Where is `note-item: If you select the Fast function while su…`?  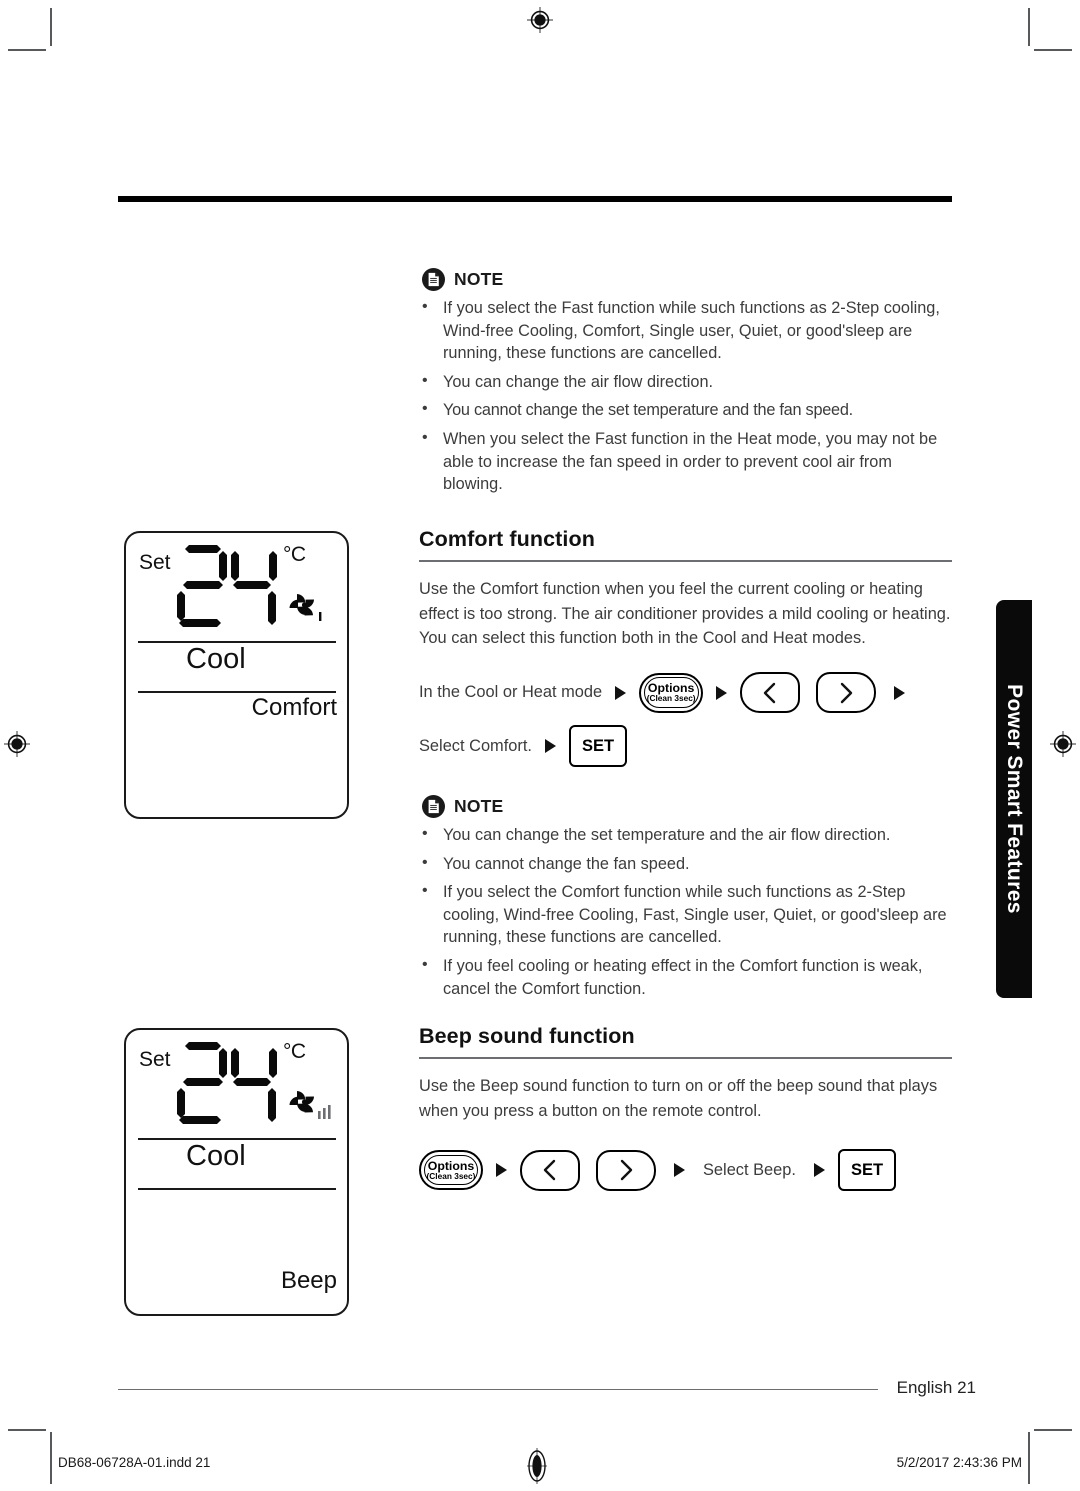 note-item: If you select the Fast function while su… is located at coordinates (685, 330).